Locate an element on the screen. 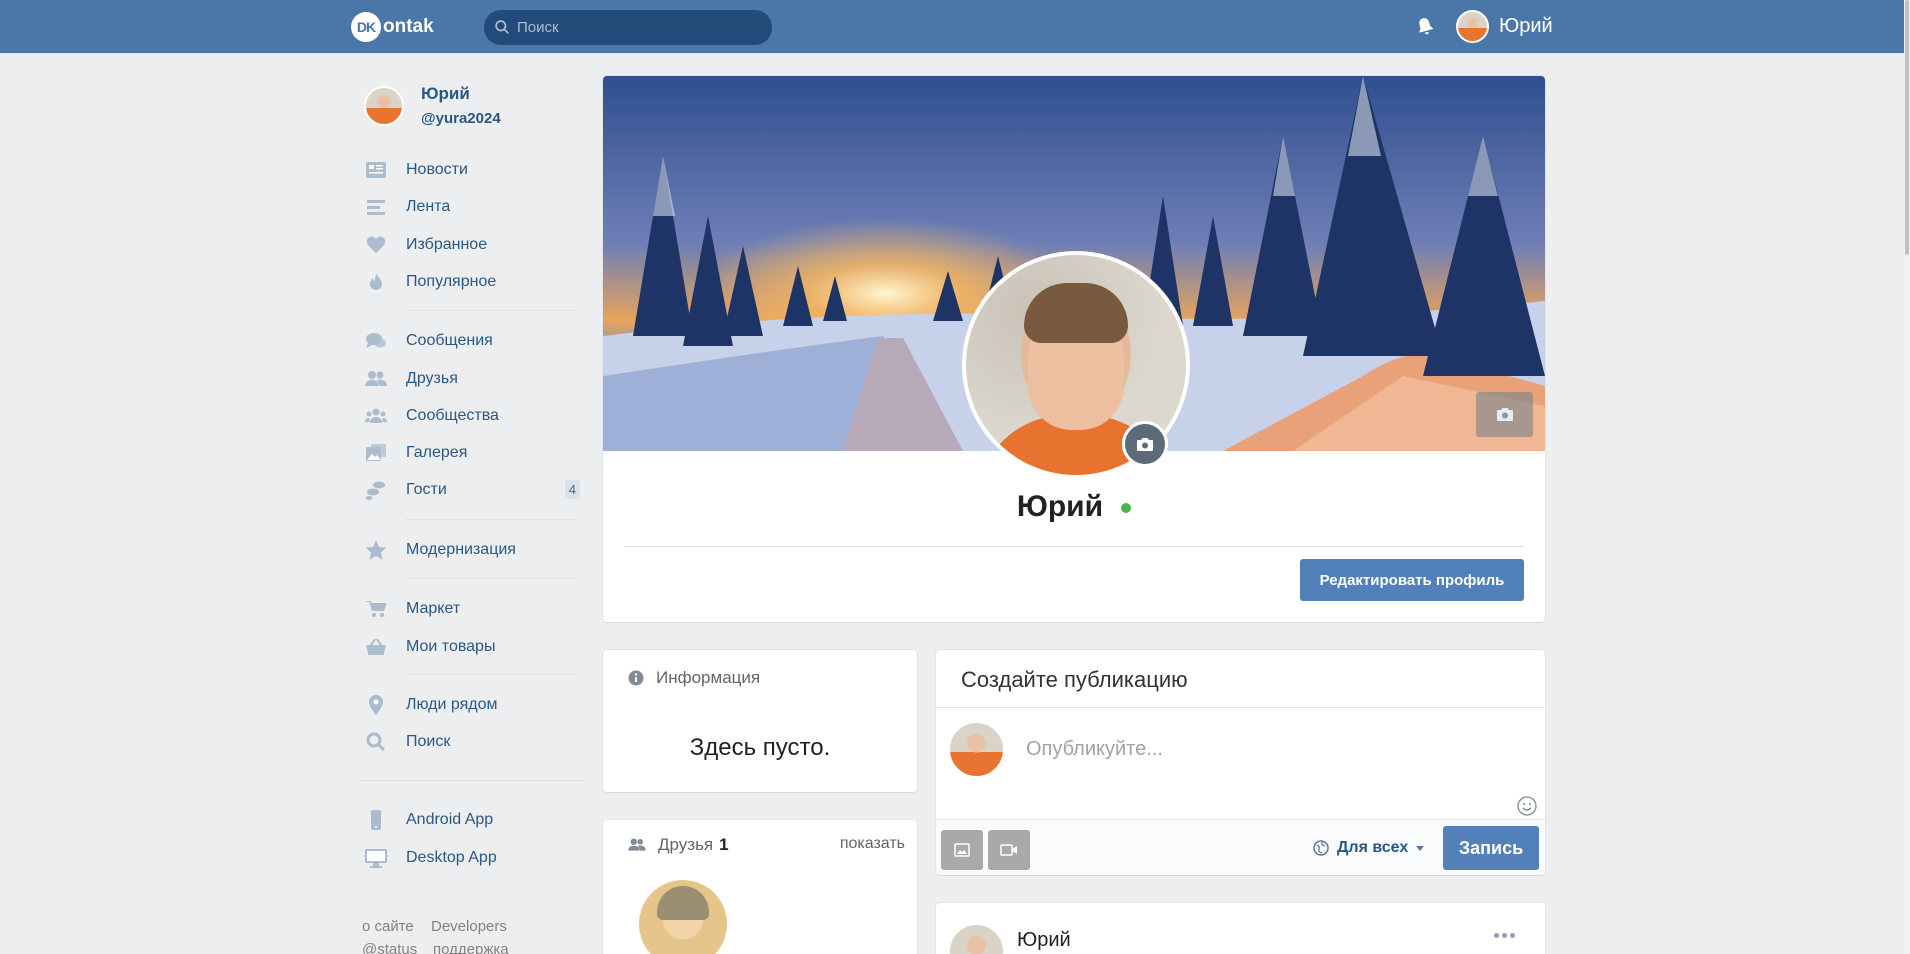 The height and width of the screenshot is (954, 1910). sidebar-item-label: Галерея is located at coordinates (437, 452).